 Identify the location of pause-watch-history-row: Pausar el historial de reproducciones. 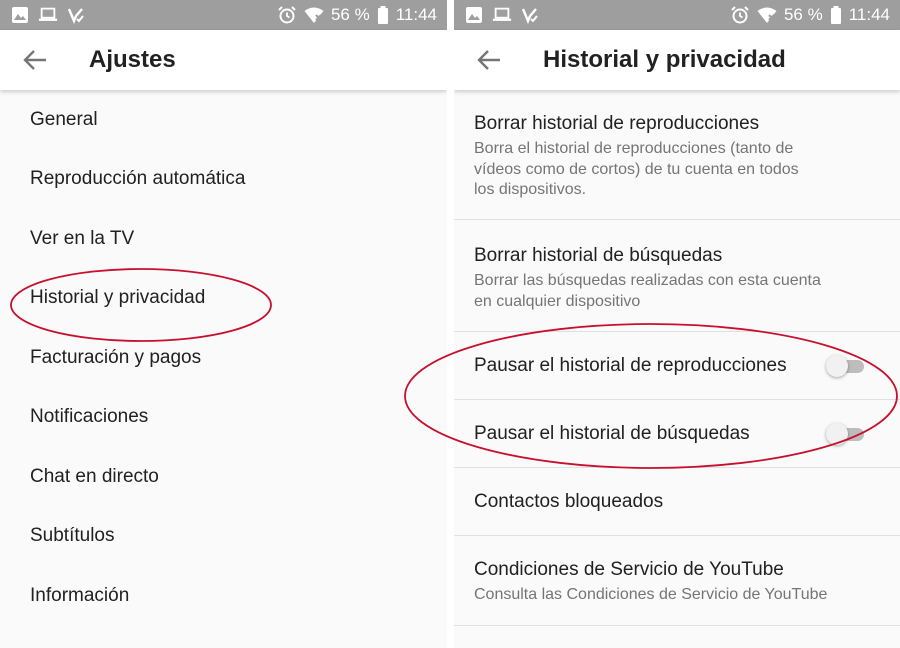
(677, 366).